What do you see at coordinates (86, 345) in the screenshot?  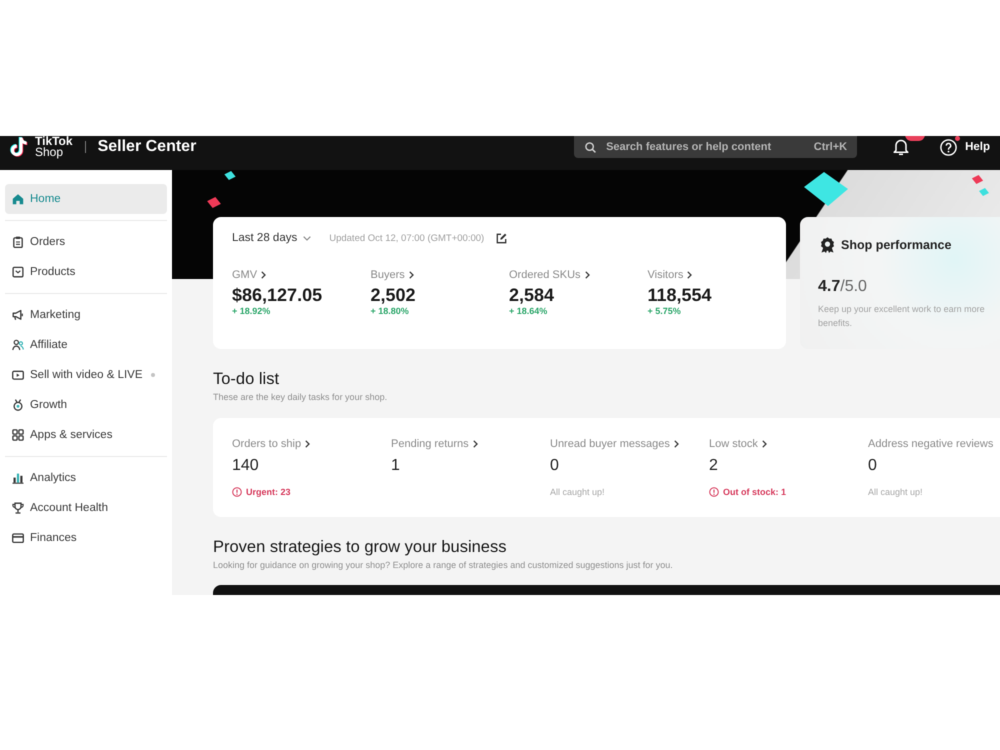 I see `sidebar-item: Affiliate` at bounding box center [86, 345].